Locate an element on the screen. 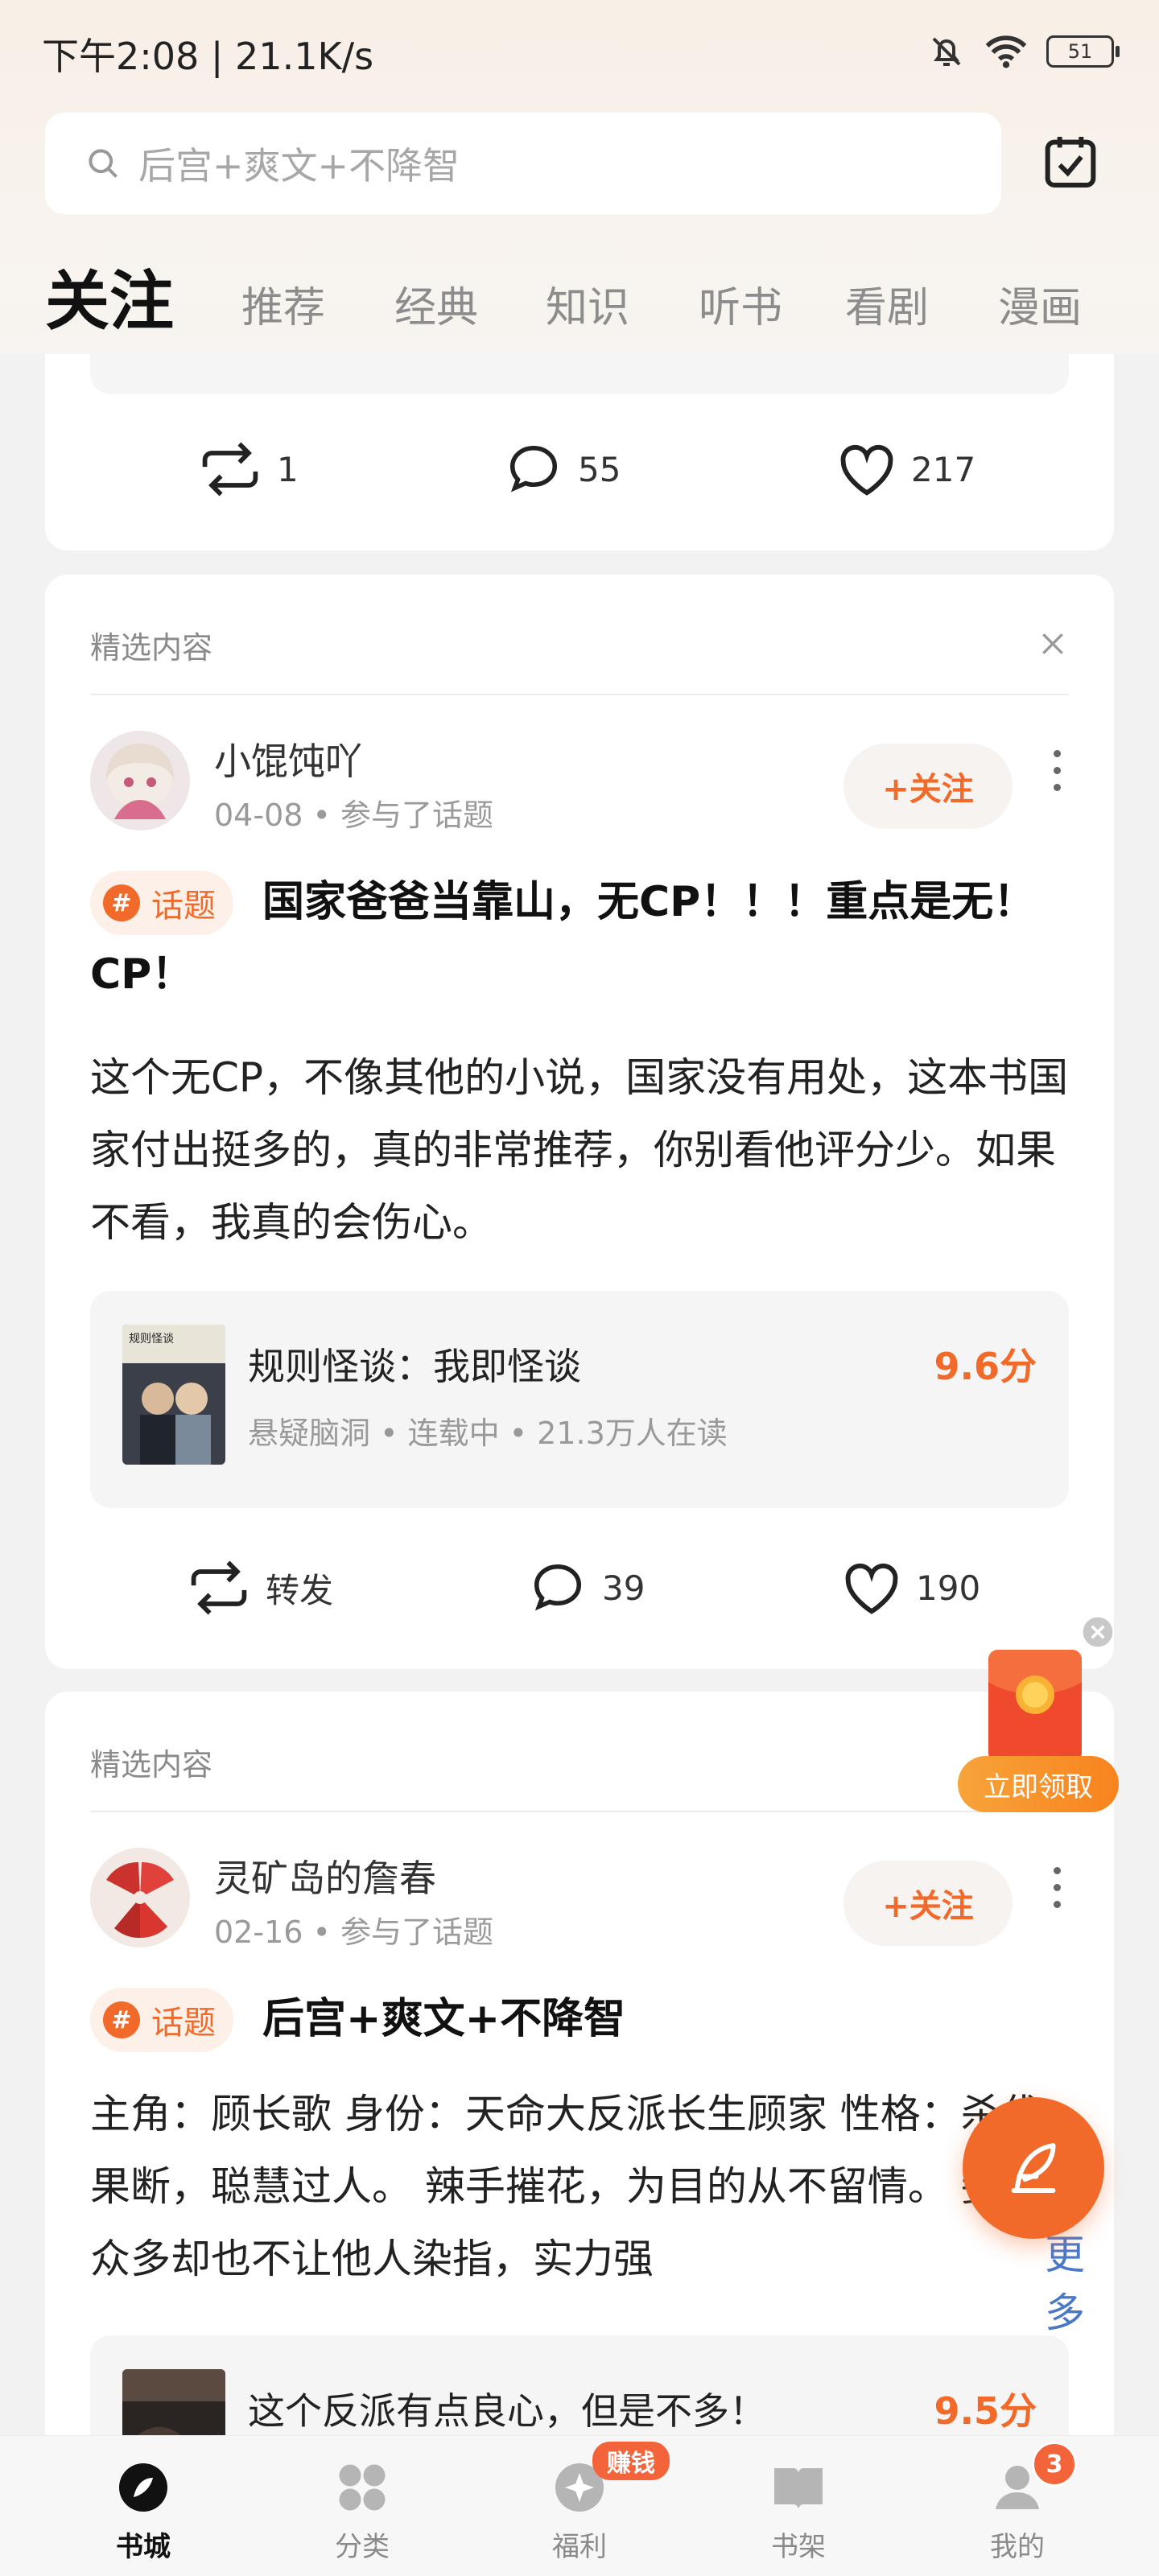  tab-audiobook: 听书 is located at coordinates (740, 304).